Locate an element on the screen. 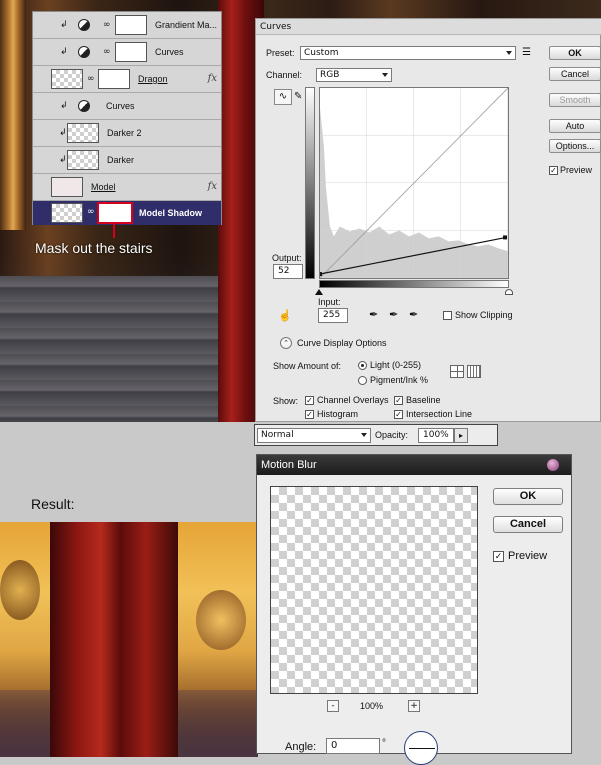 The width and height of the screenshot is (601, 765). layer-name: Darker 2 is located at coordinates (124, 133).